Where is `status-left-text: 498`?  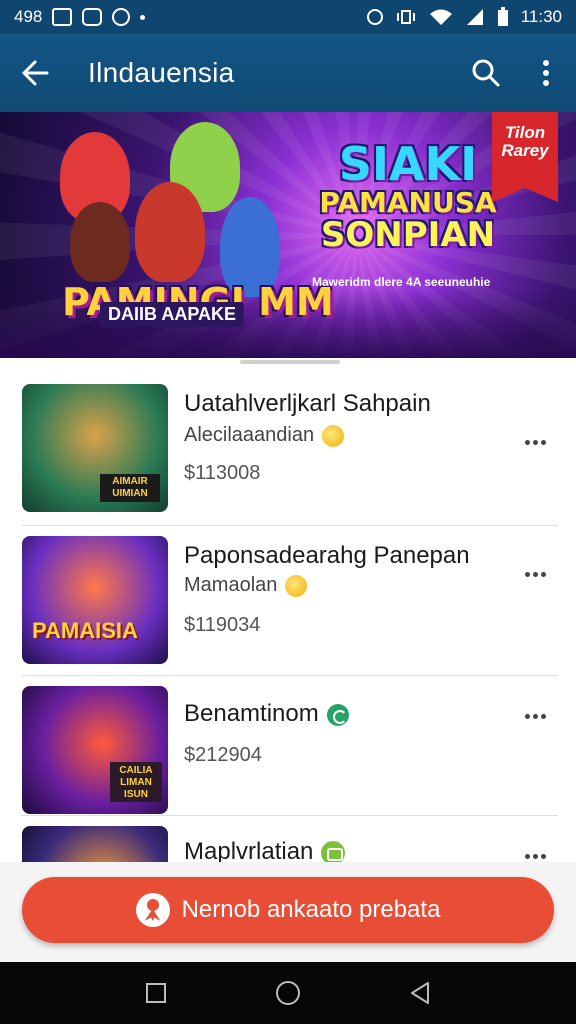
status-left-text: 498 is located at coordinates (28, 16).